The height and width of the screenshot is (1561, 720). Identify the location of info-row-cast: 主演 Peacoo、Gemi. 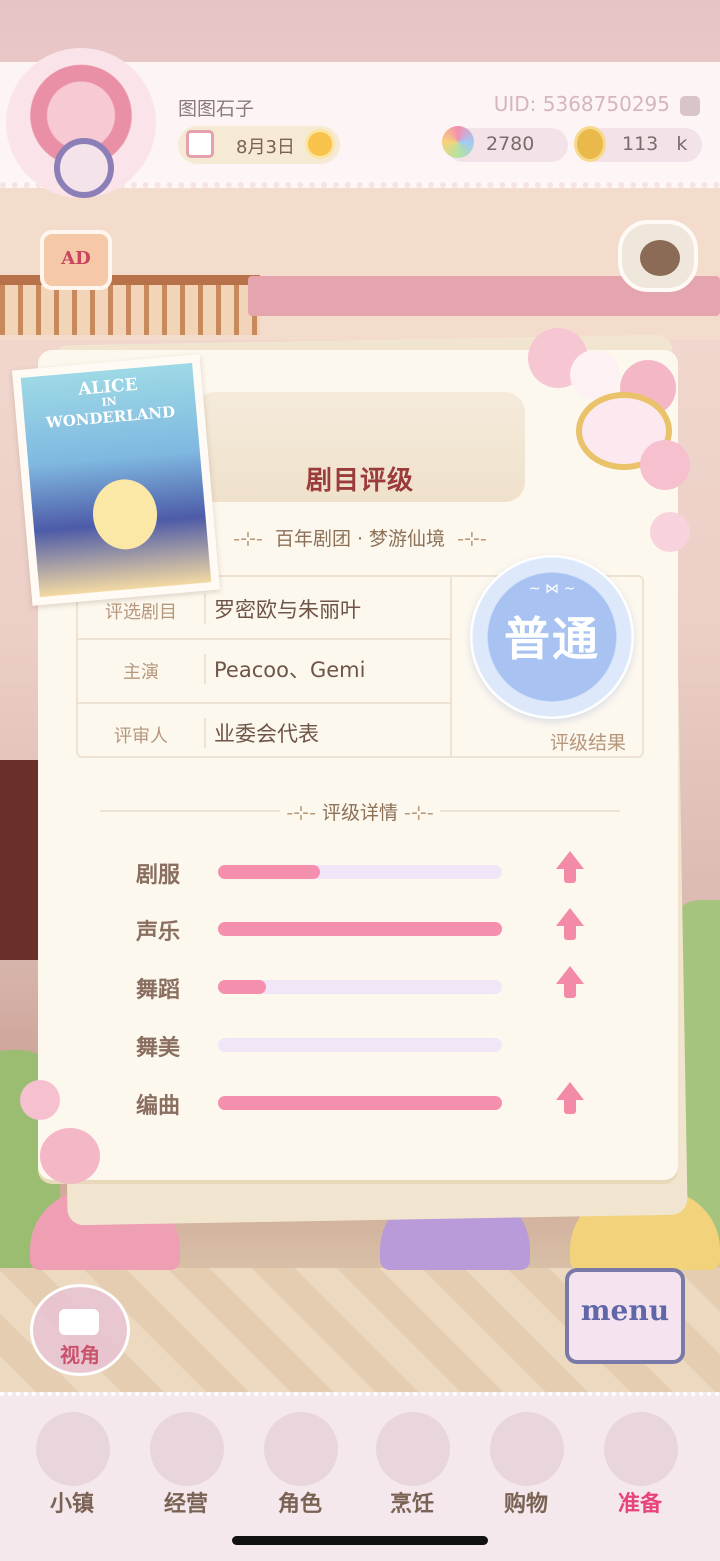
(265, 668).